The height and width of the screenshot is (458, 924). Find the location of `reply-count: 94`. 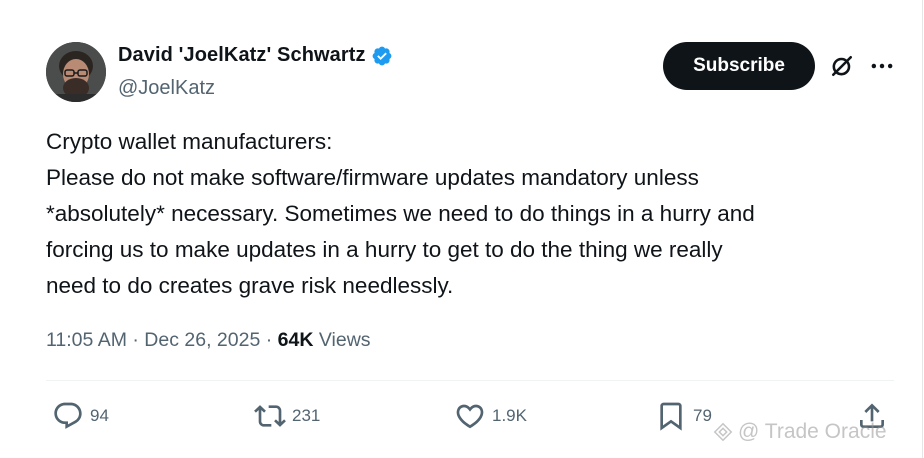

reply-count: 94 is located at coordinates (99, 415).